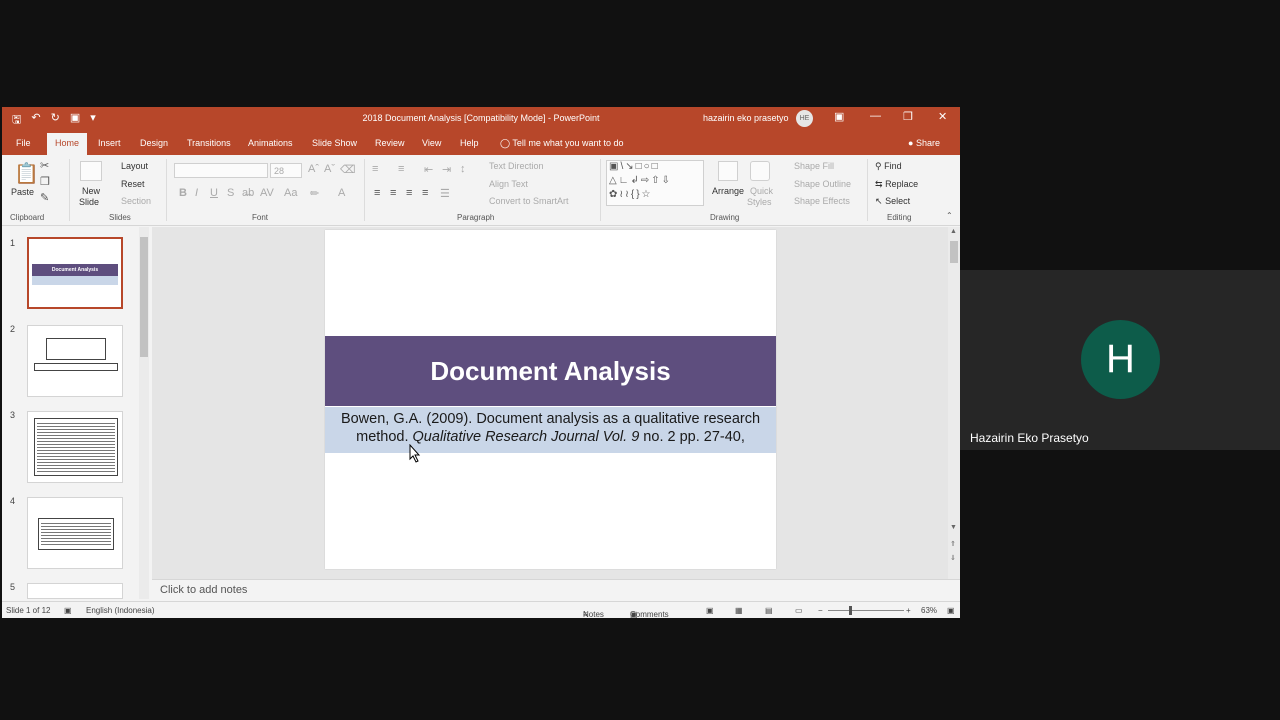 The width and height of the screenshot is (1280, 720). I want to click on tab-view: View, so click(431, 143).